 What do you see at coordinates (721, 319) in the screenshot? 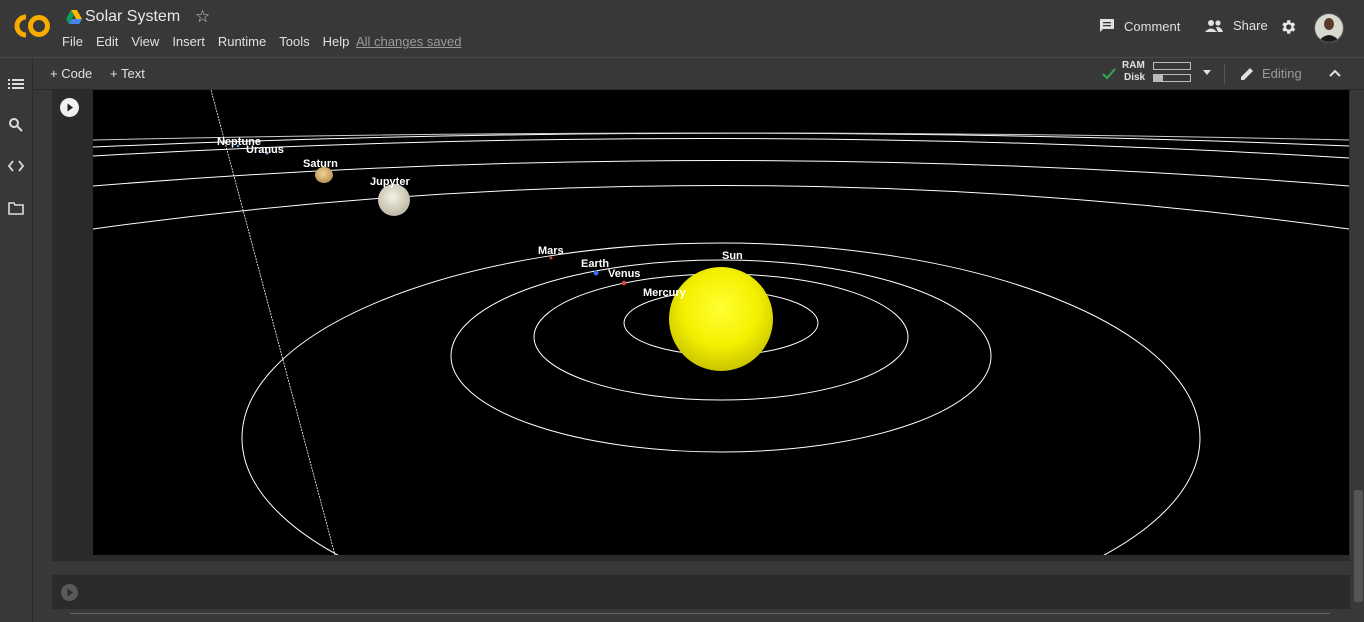
I see `planet-sun` at bounding box center [721, 319].